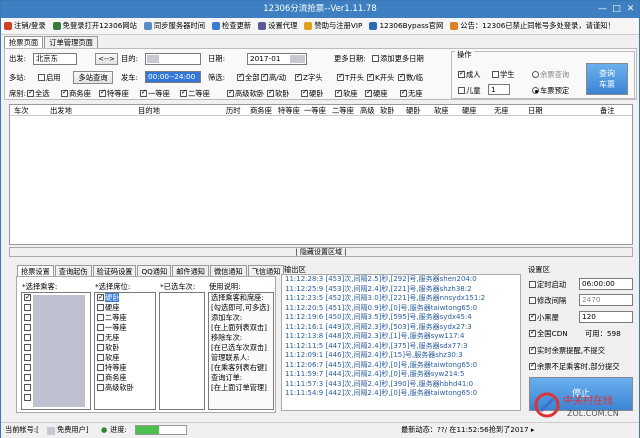 This screenshot has width=640, height=438. Describe the element at coordinates (25, 26) in the screenshot. I see `toolbar-item: 注销/登录` at that location.